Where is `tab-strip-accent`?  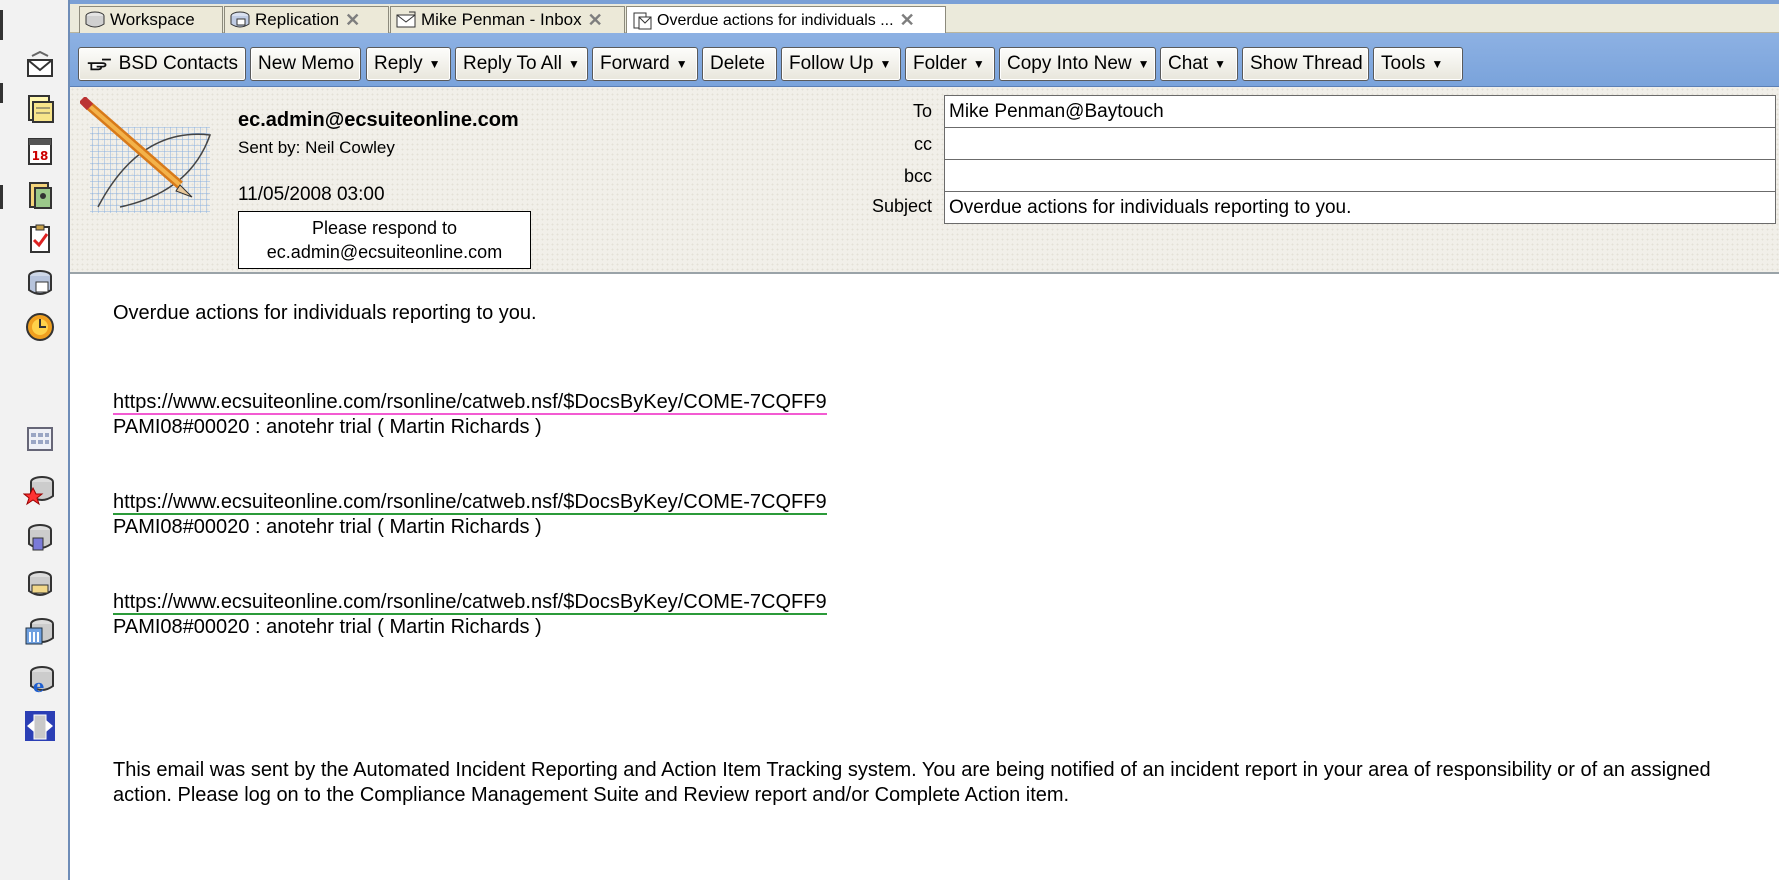 tab-strip-accent is located at coordinates (924, 2).